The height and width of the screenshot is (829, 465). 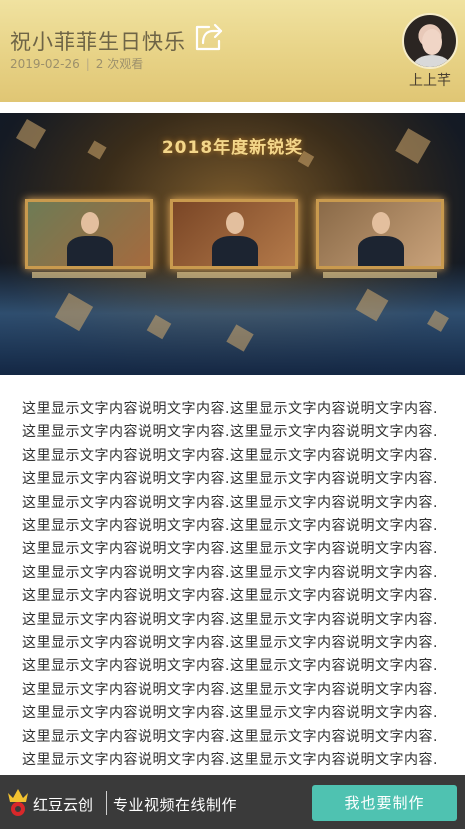 I want to click on crown-logo-icon, so click(x=18, y=802).